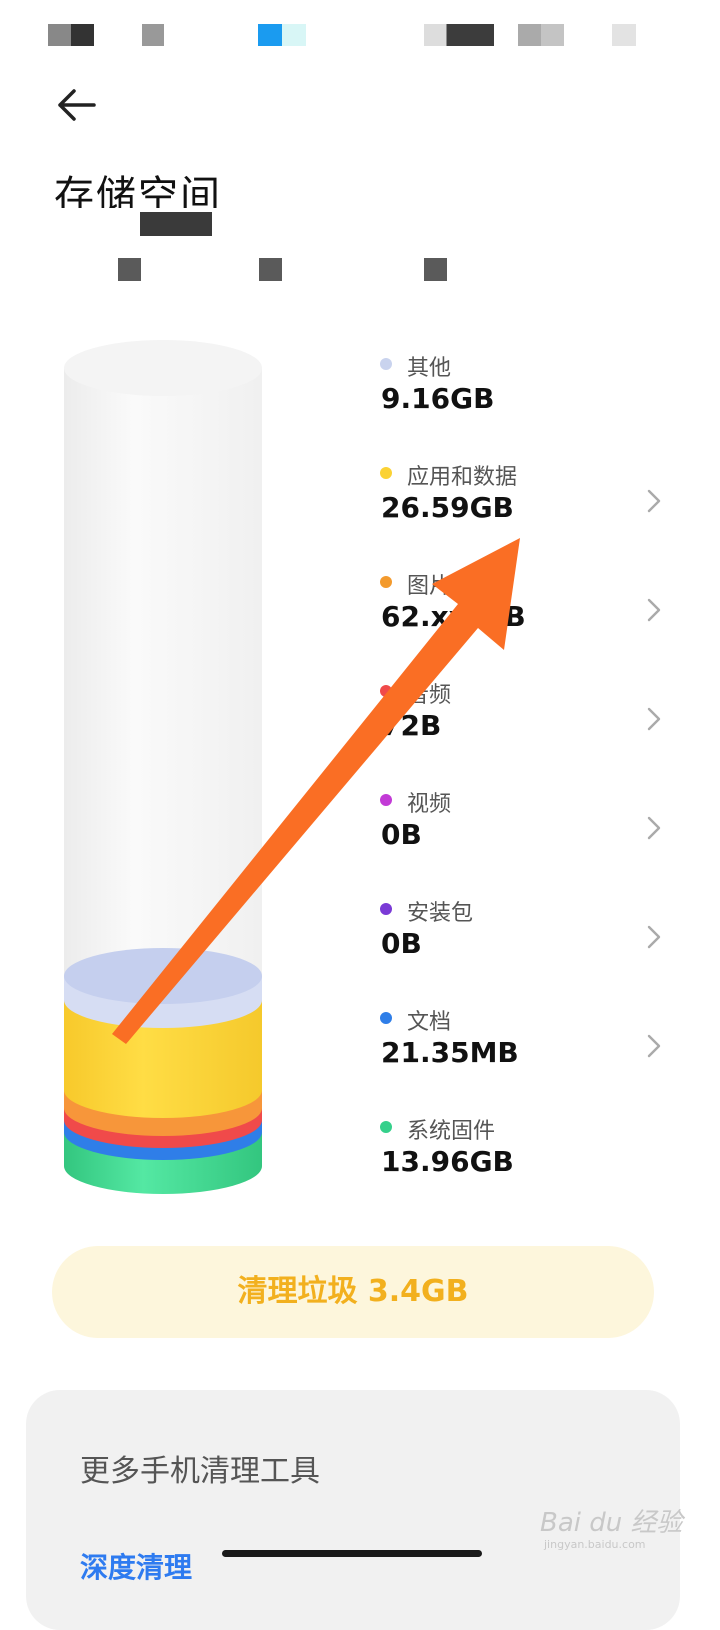  Describe the element at coordinates (429, 804) in the screenshot. I see `legend-label: 视频` at that location.